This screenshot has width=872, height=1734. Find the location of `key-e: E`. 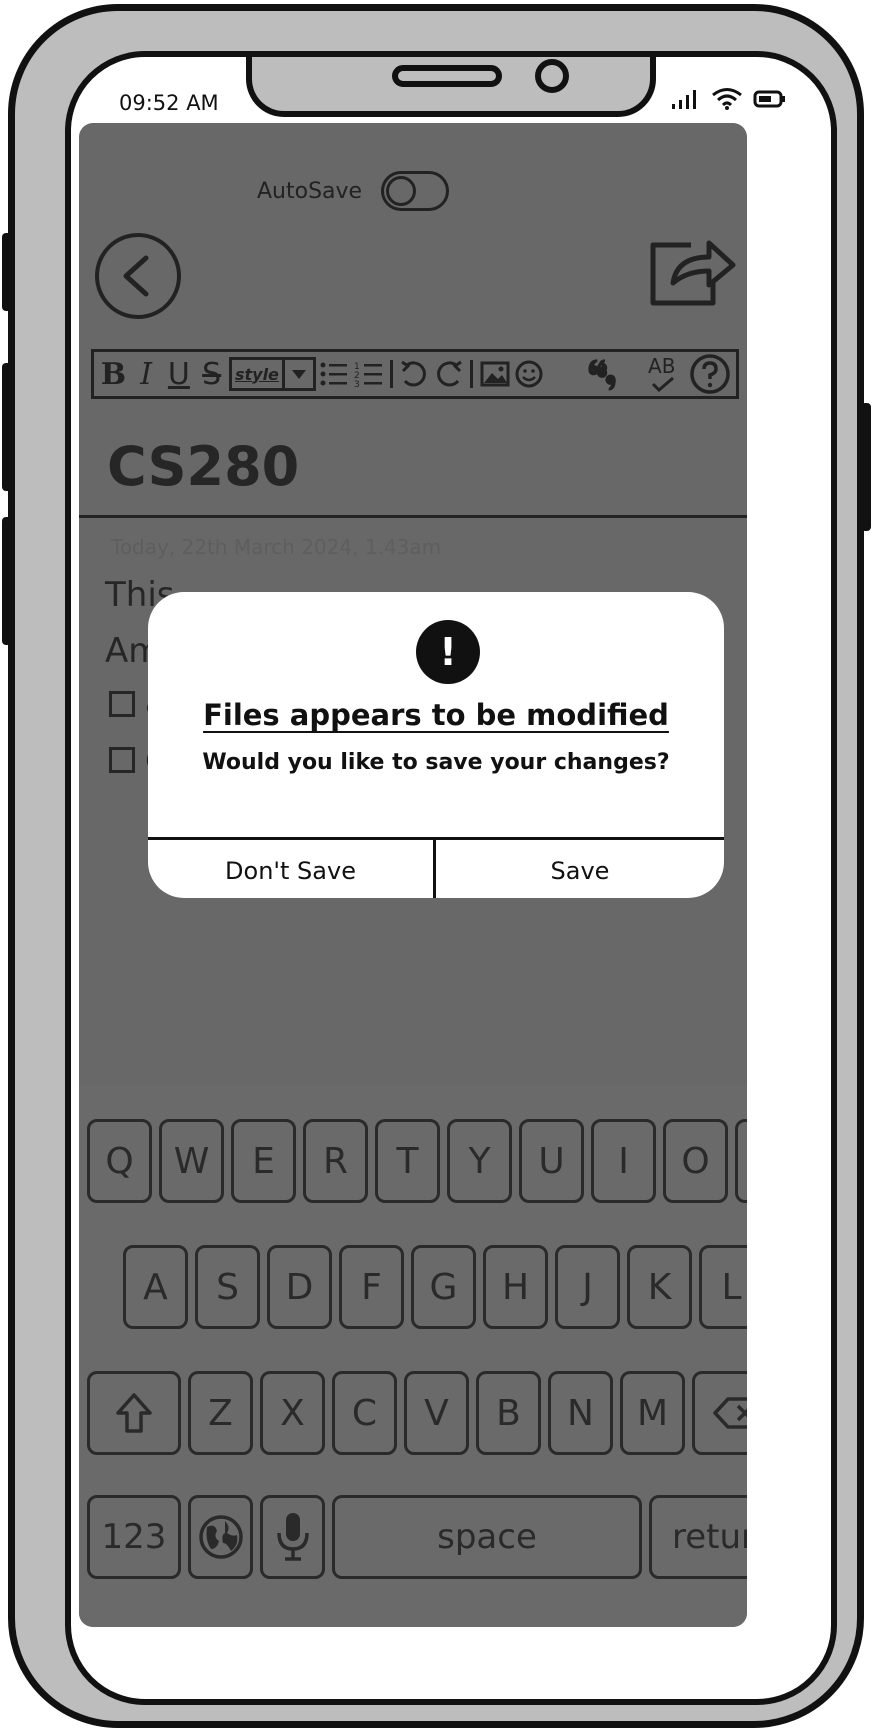

key-e: E is located at coordinates (263, 1161).